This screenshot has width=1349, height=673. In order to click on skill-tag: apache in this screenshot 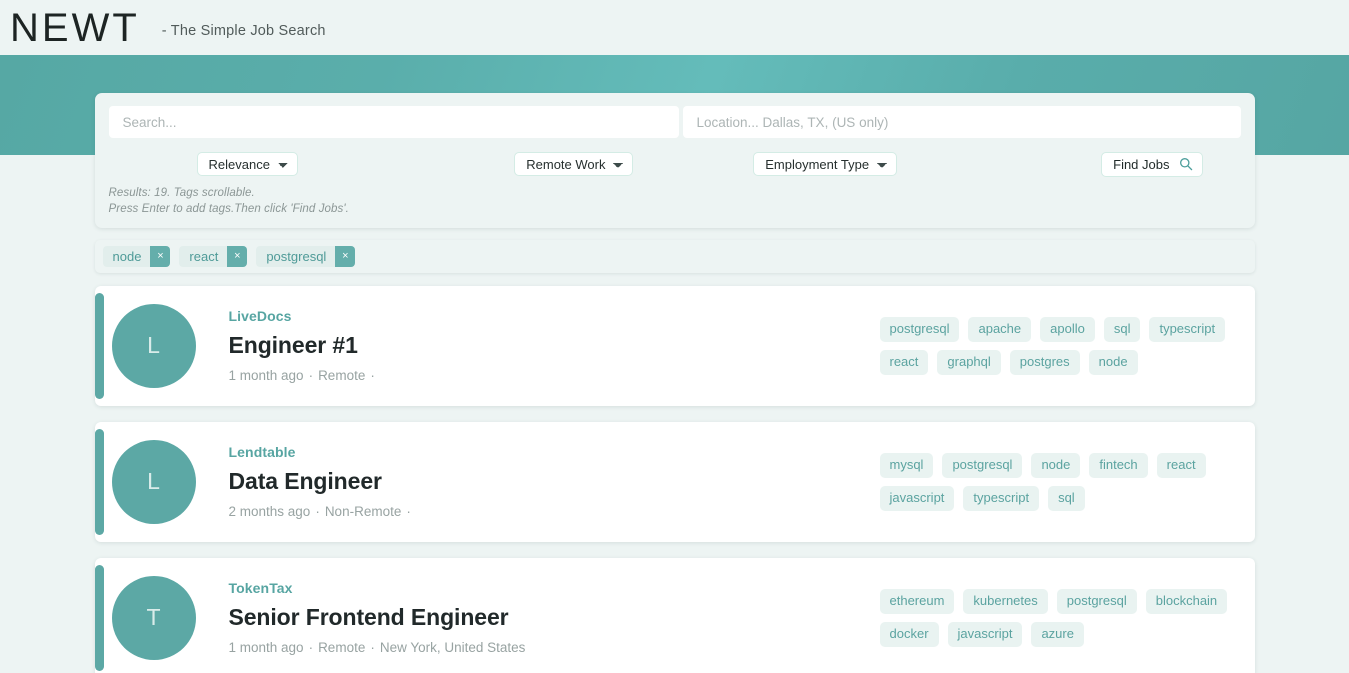, I will do `click(1000, 329)`.